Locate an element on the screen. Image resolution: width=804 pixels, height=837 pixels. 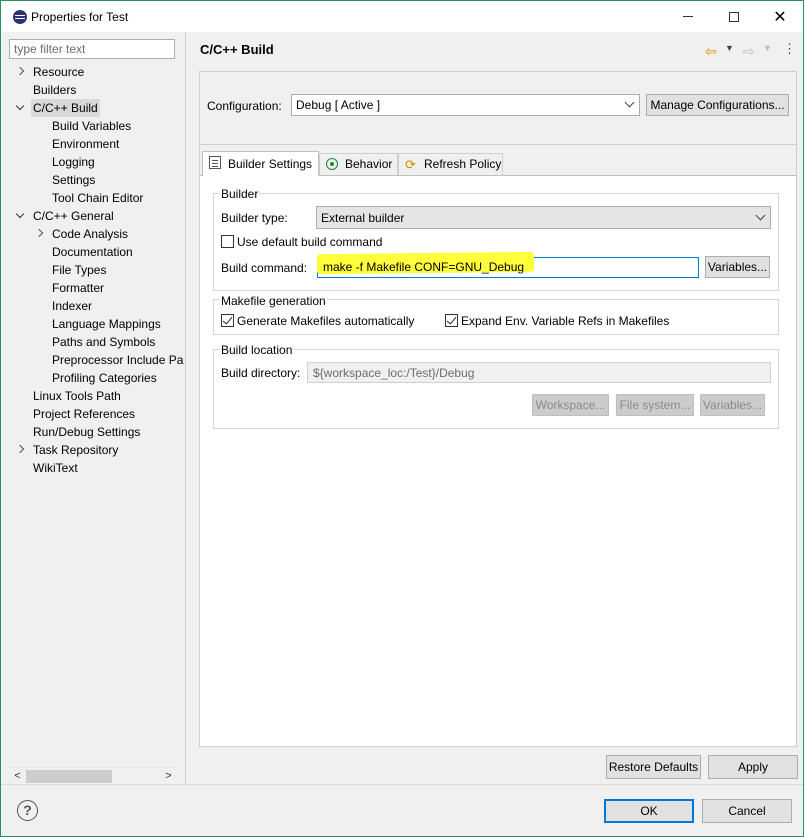
tree-item: Builders is located at coordinates (94, 90).